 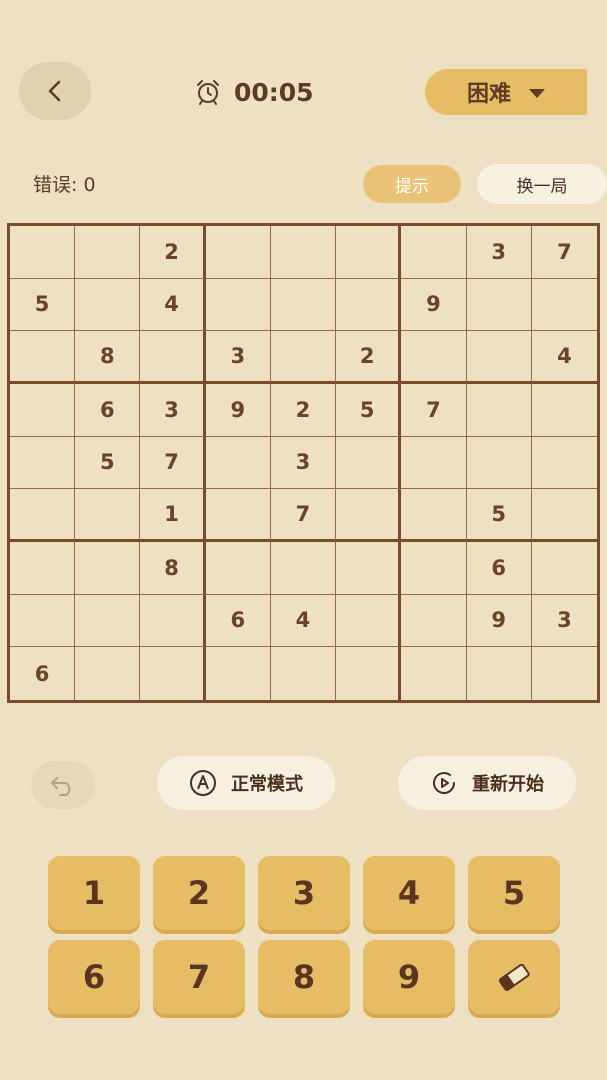 I want to click on mode-button: 正常模式, so click(x=246, y=783).